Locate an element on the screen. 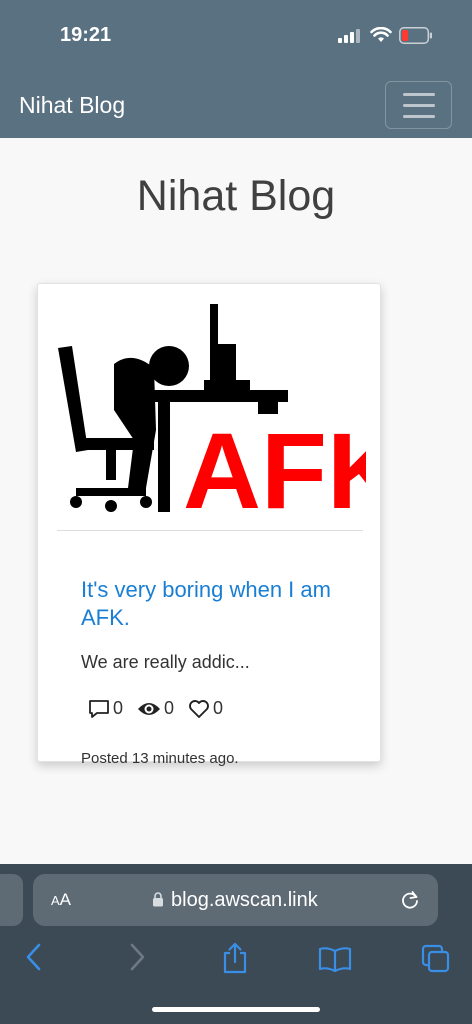 The image size is (472, 1024). heart-icon is located at coordinates (199, 708).